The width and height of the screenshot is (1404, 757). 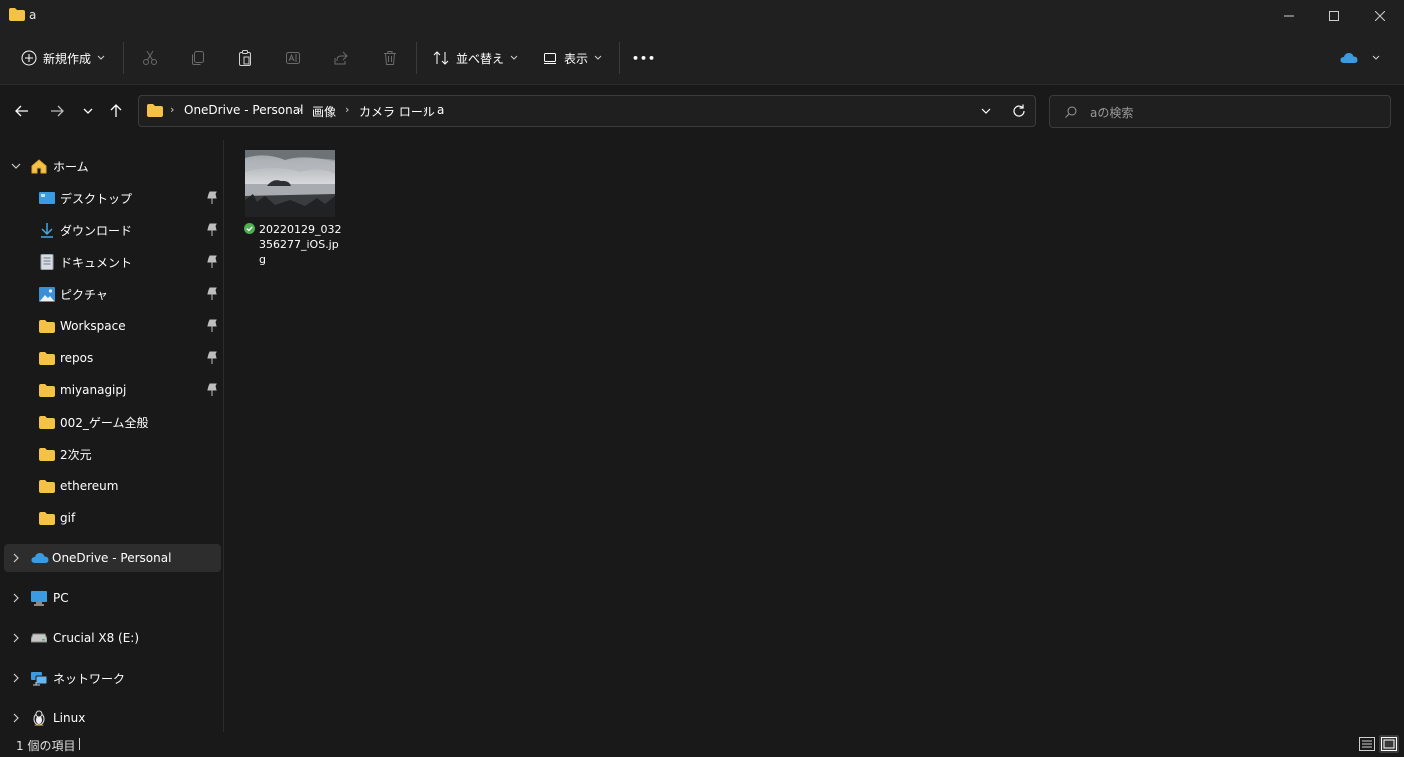 I want to click on sidebar-item-label: ドキュメント, so click(x=96, y=262).